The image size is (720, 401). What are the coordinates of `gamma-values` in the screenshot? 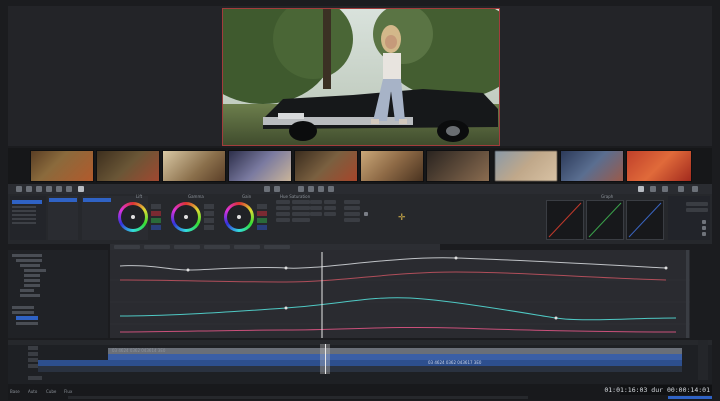 It's located at (209, 218).